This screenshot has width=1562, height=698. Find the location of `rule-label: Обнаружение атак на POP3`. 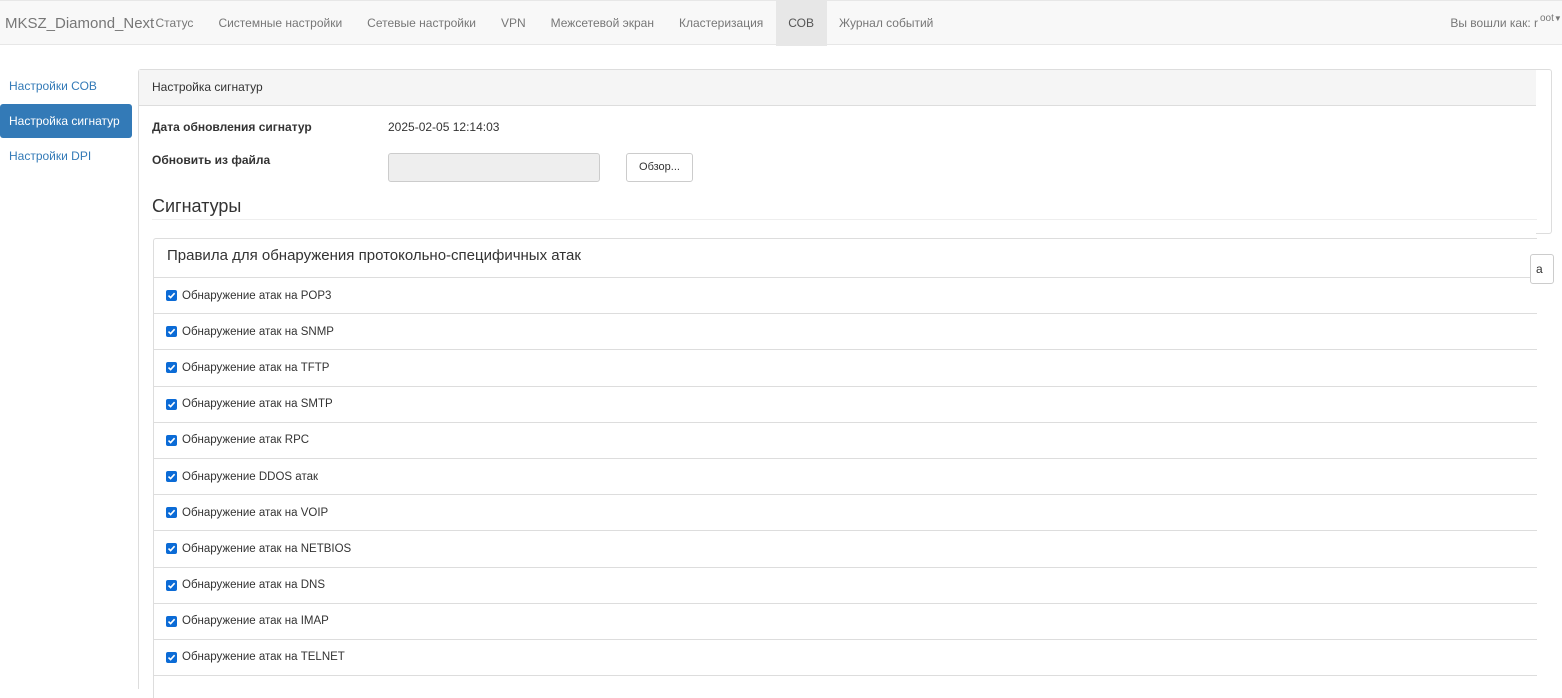

rule-label: Обнаружение атак на POP3 is located at coordinates (257, 295).